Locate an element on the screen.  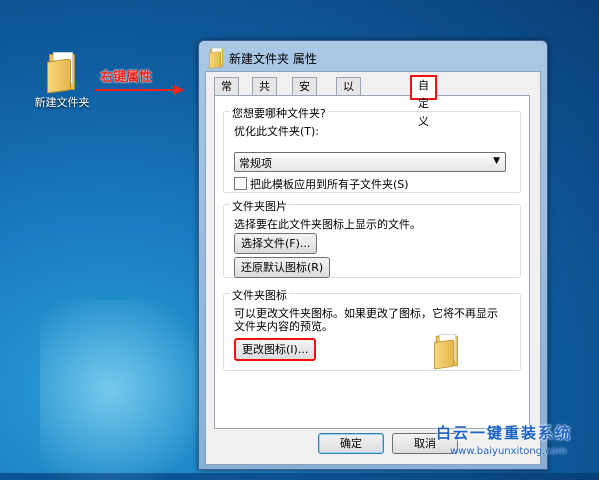
folder-picture-description: 选择要在此文件夹图标上显示的文件。 is located at coordinates (327, 224).